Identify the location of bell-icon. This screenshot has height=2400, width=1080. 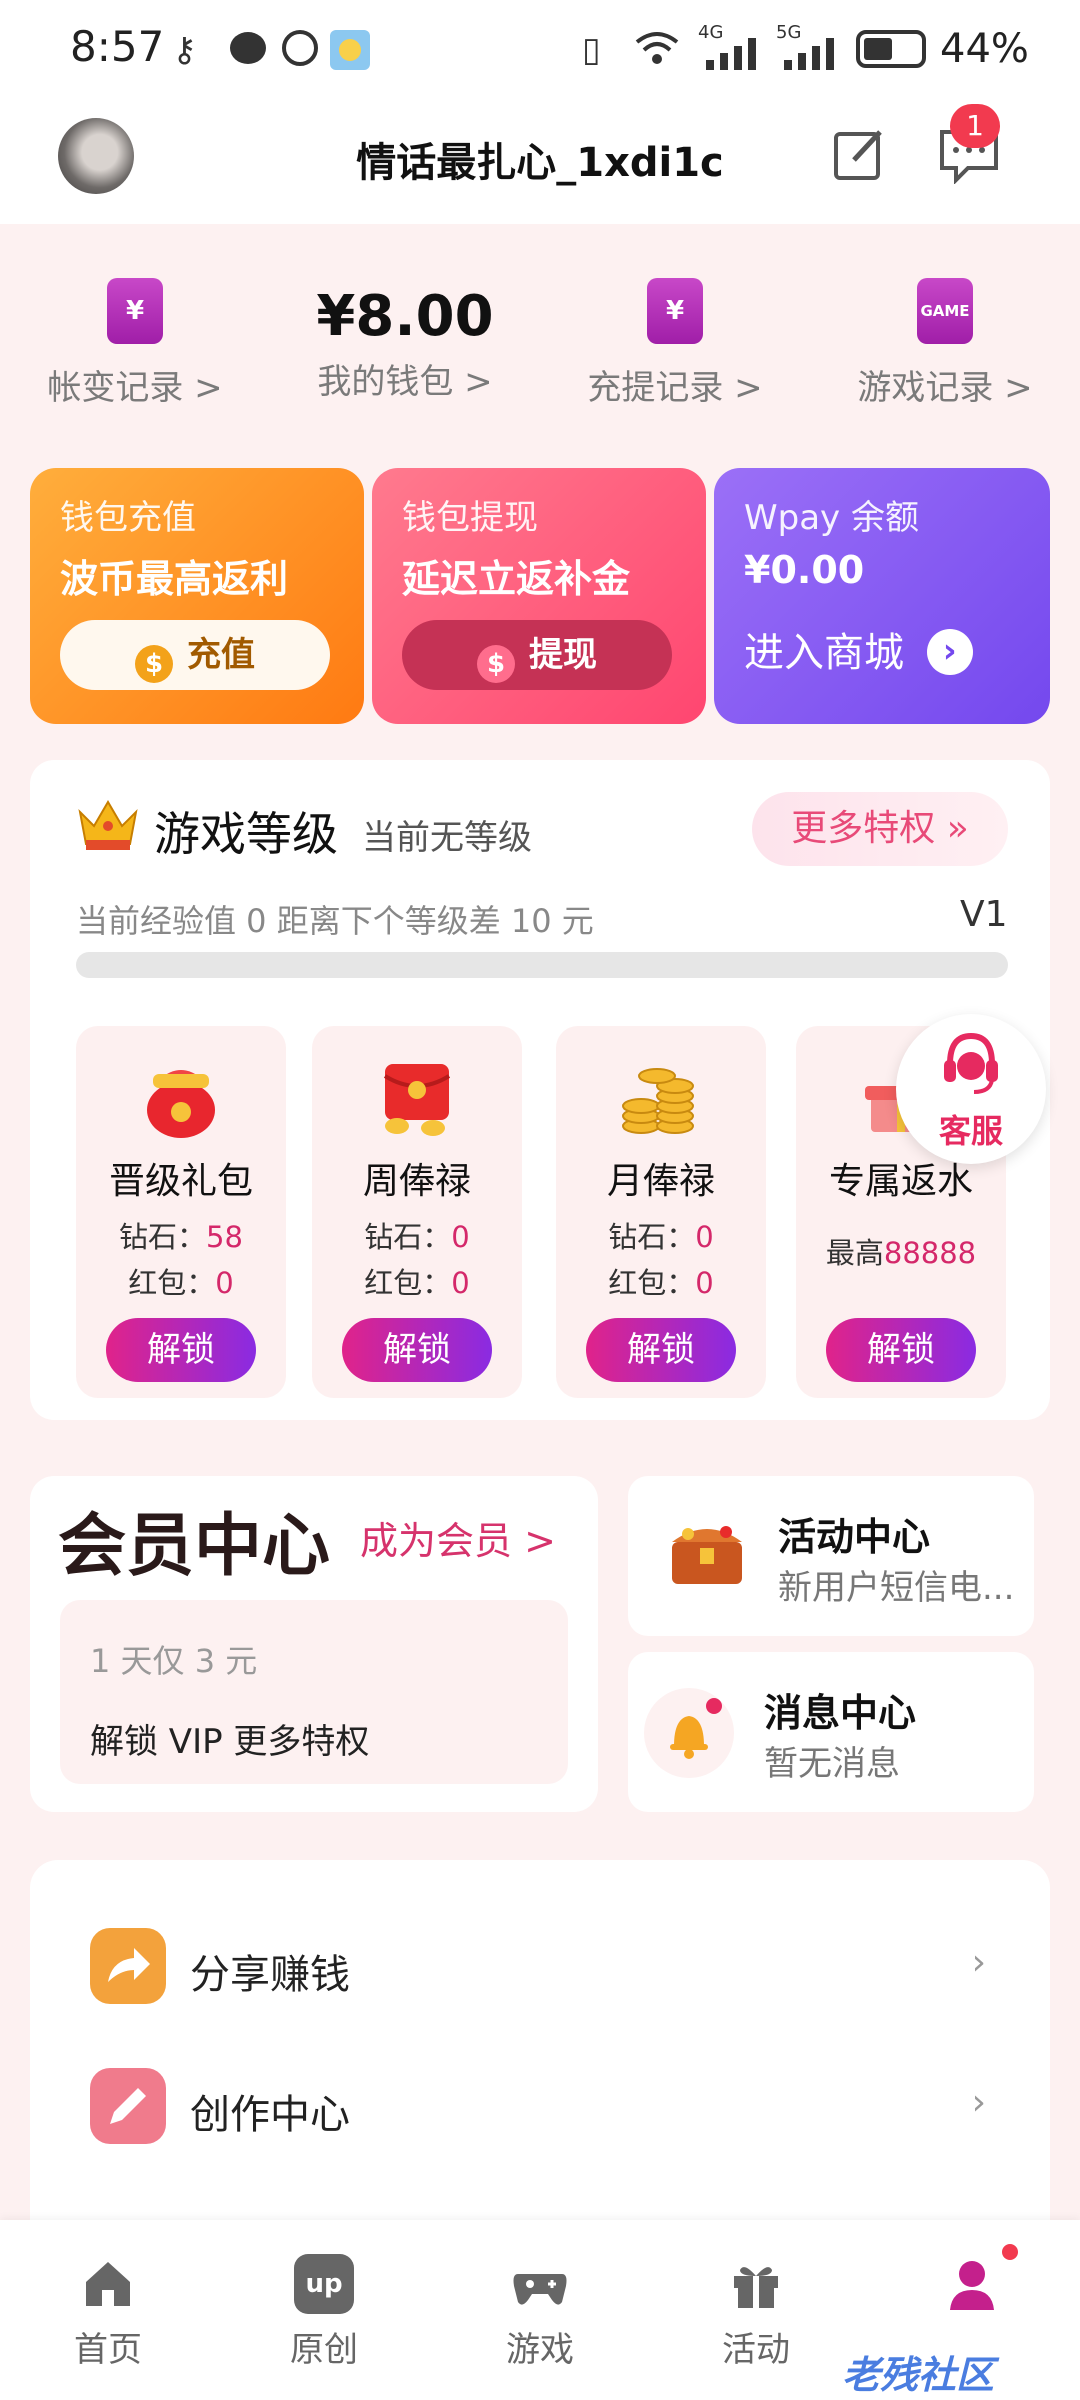
(689, 1733).